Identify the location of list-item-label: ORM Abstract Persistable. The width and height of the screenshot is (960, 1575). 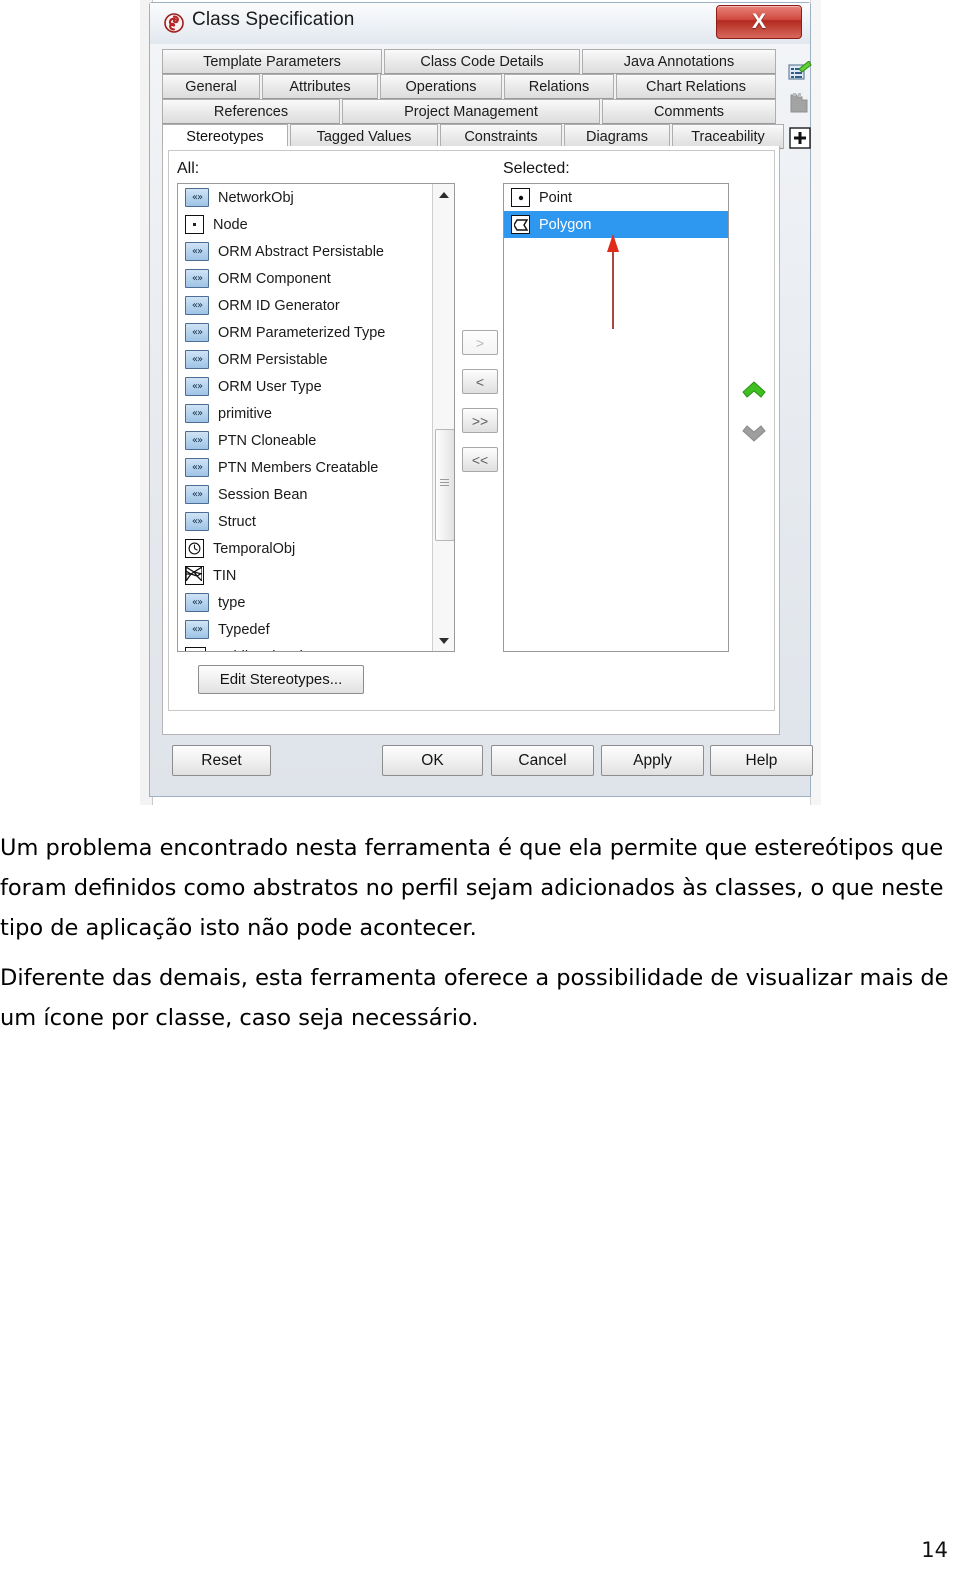
(301, 251).